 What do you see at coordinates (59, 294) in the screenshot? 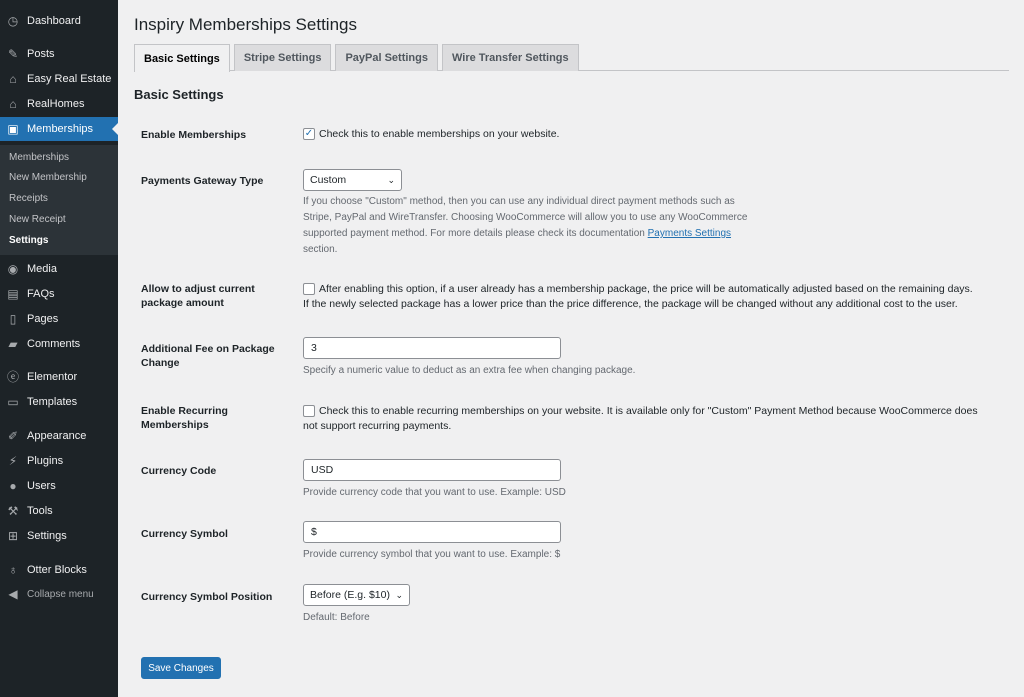
I see `menu-item-faqs: ▤ FAQs` at bounding box center [59, 294].